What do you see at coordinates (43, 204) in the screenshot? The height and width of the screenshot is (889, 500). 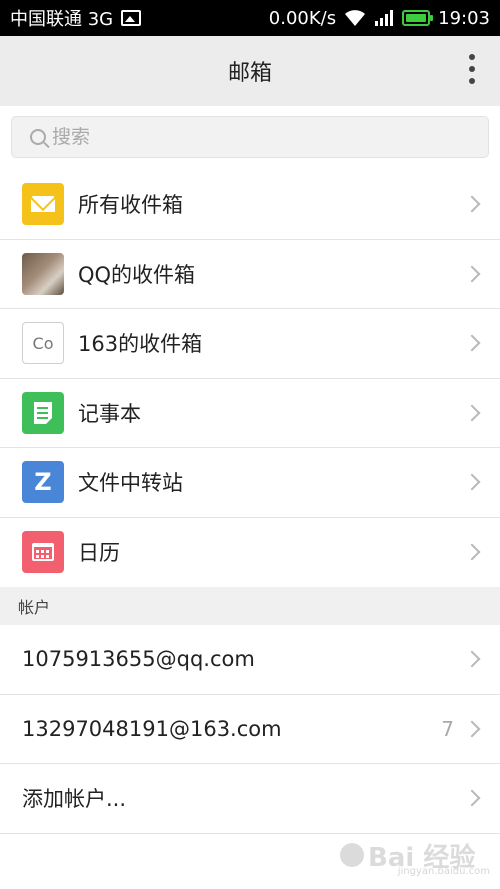 I see `mail-icon` at bounding box center [43, 204].